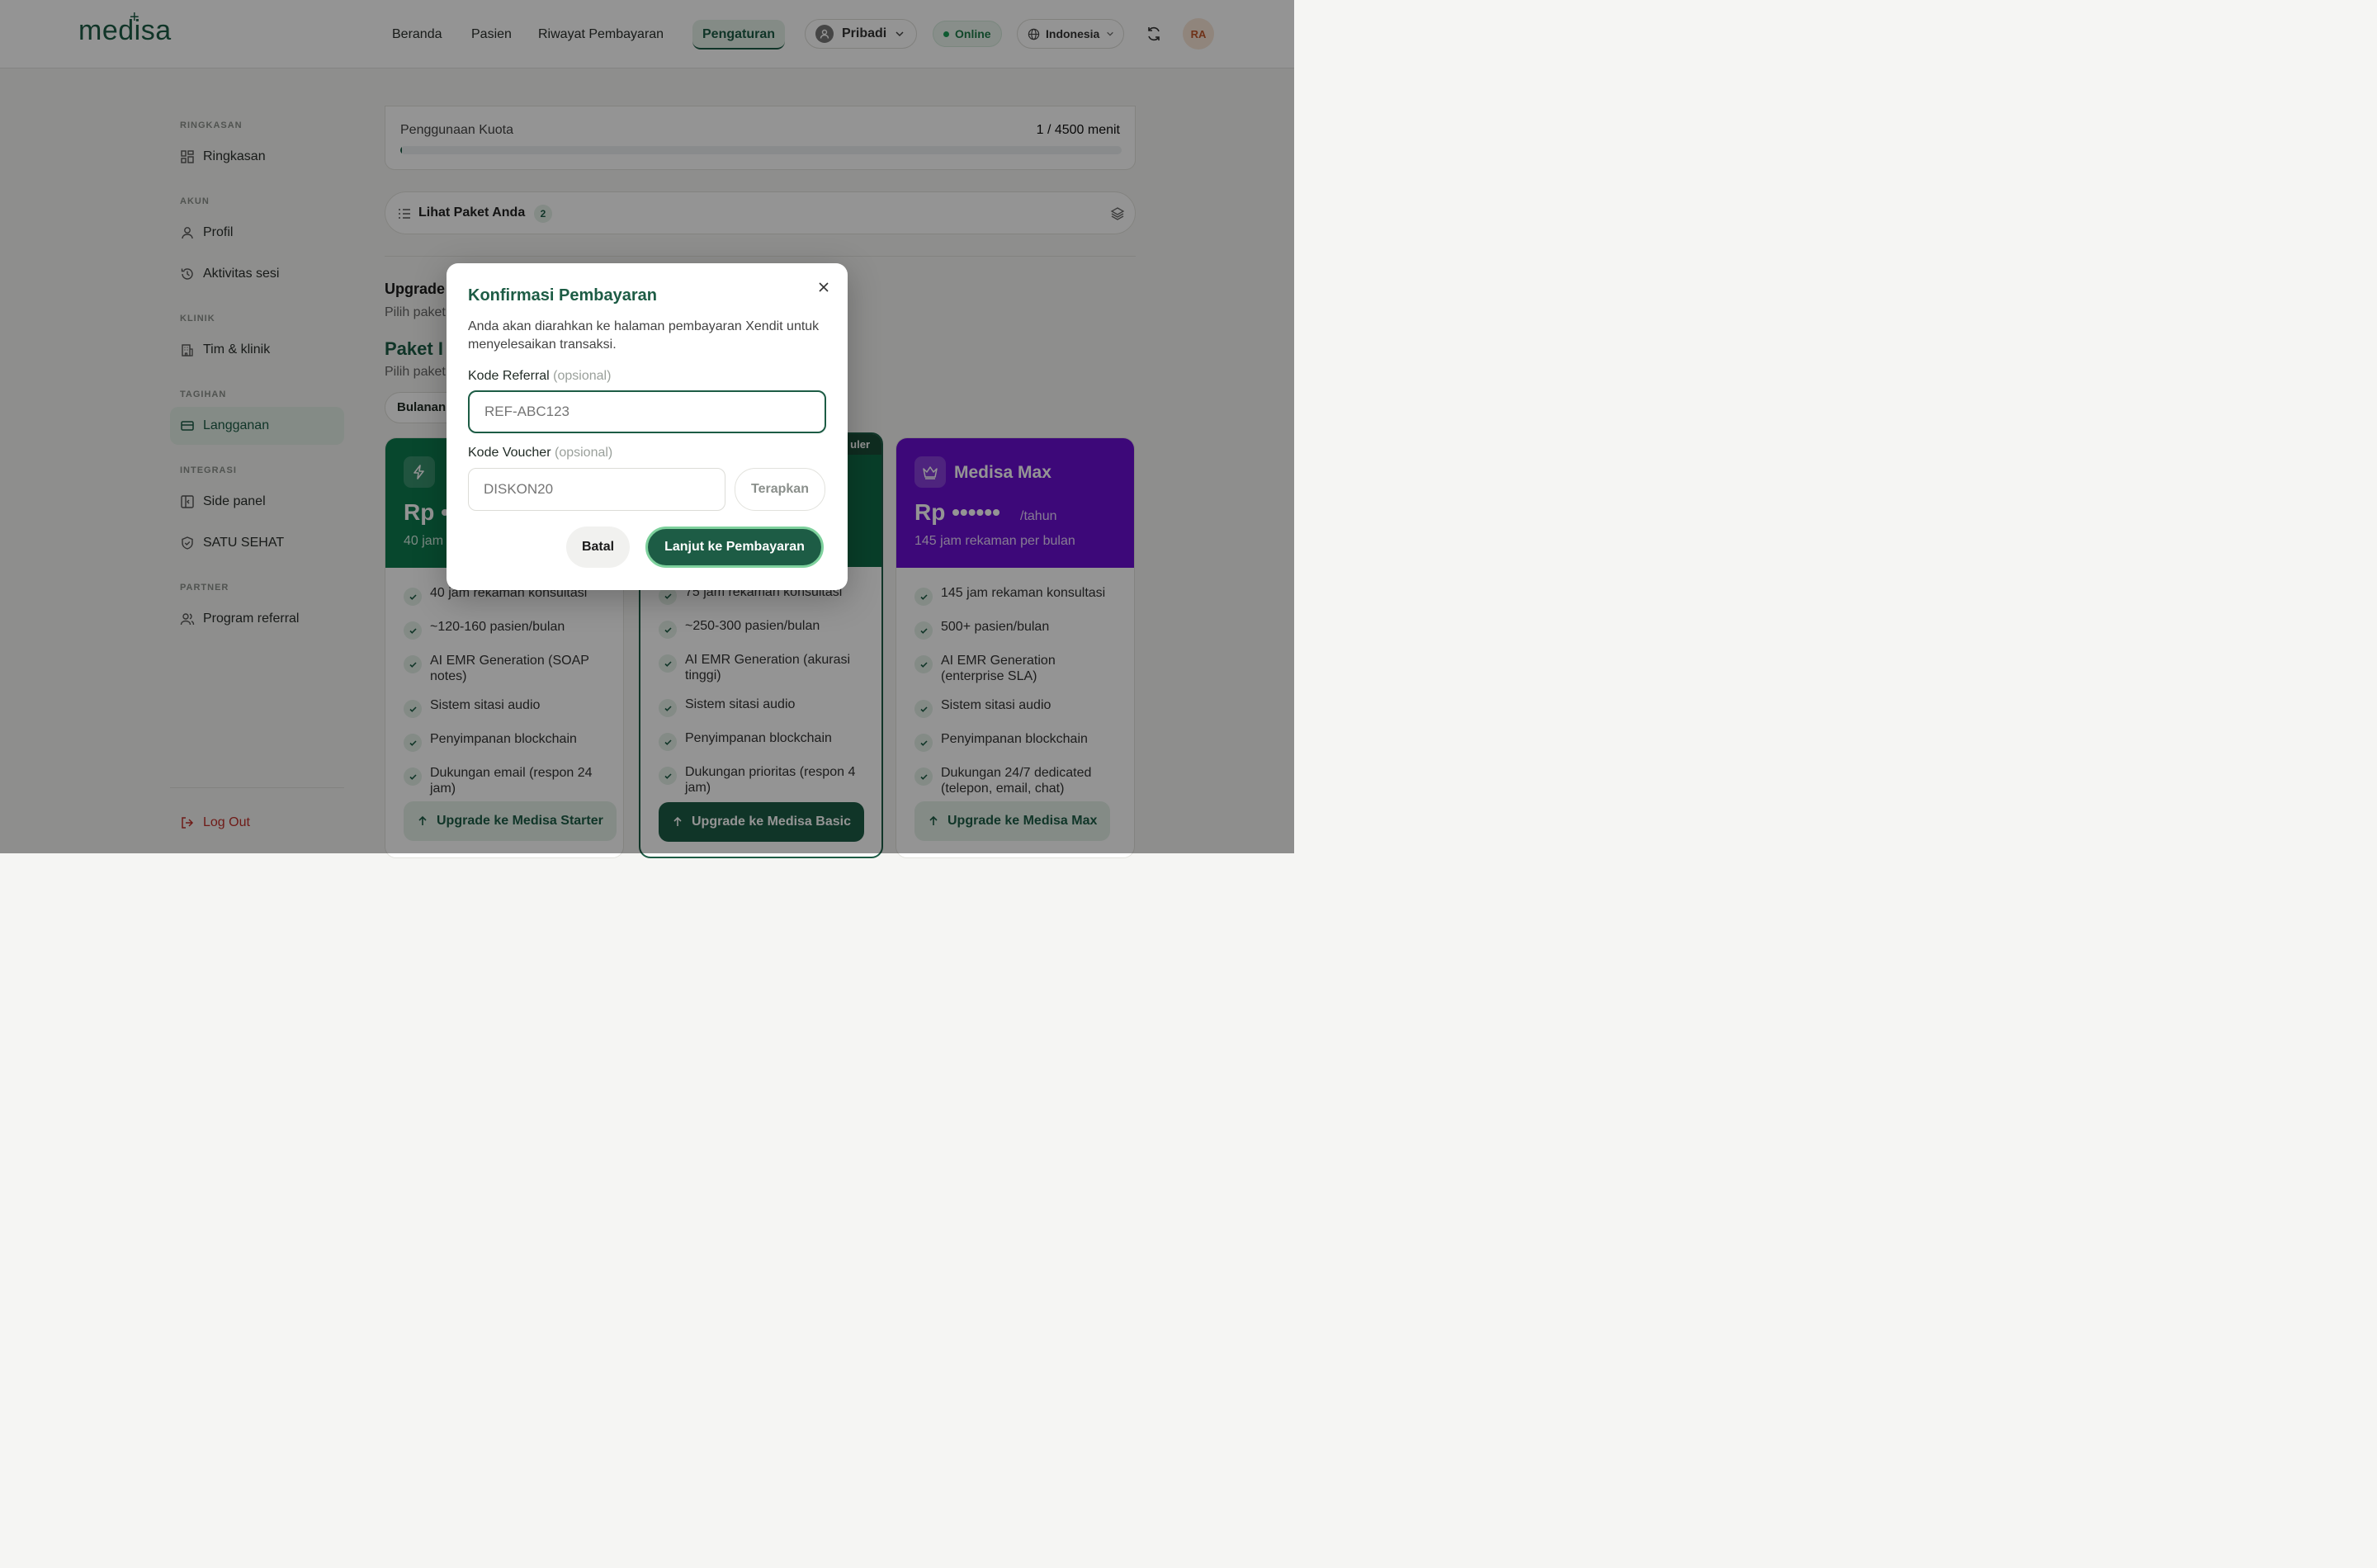 The image size is (2377, 1568). Describe the element at coordinates (509, 376) in the screenshot. I see `referral-label-text: Kode Referral` at that location.